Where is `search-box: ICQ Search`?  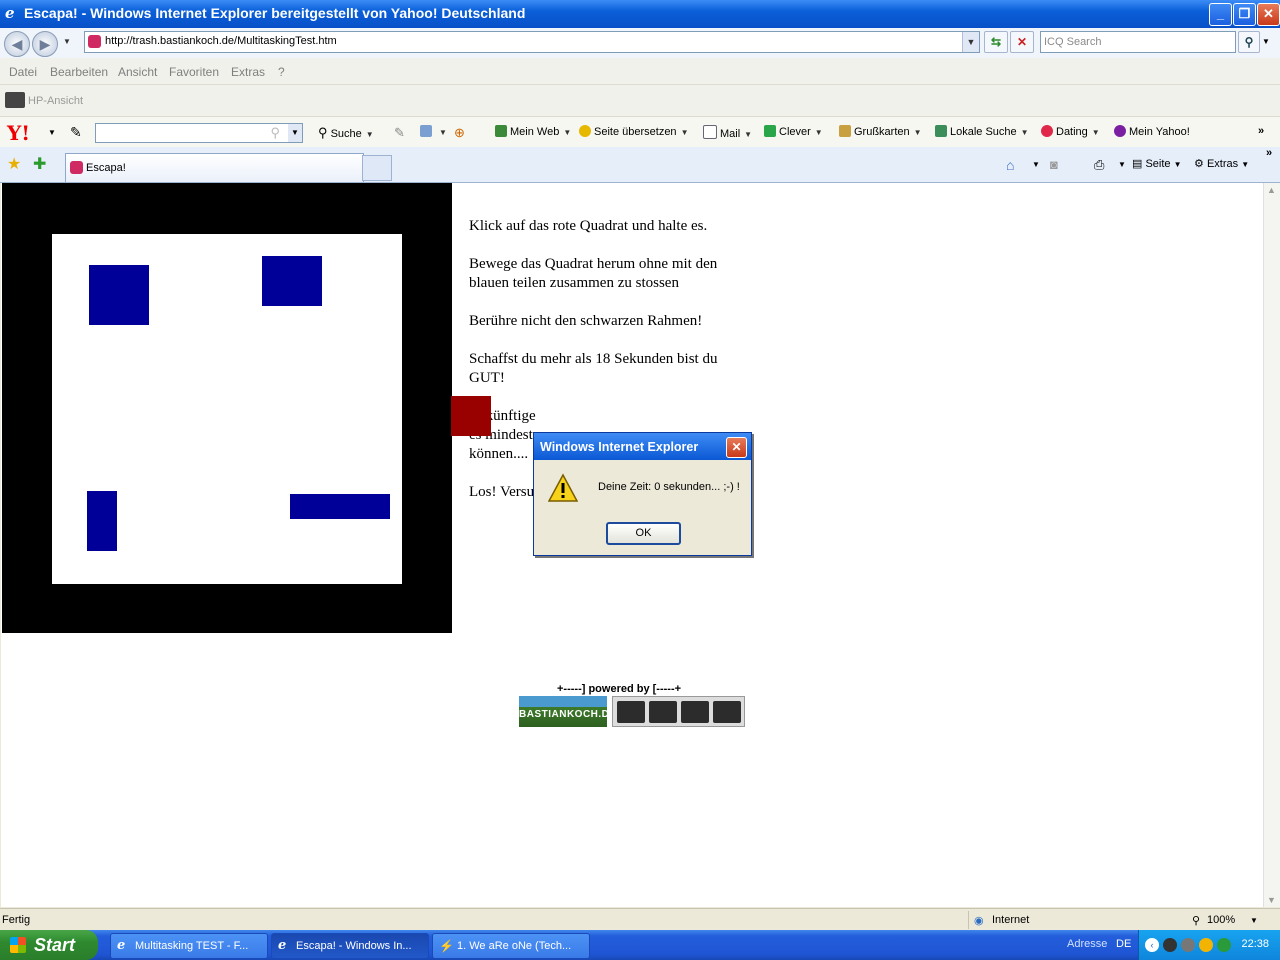
search-box: ICQ Search is located at coordinates (1138, 42).